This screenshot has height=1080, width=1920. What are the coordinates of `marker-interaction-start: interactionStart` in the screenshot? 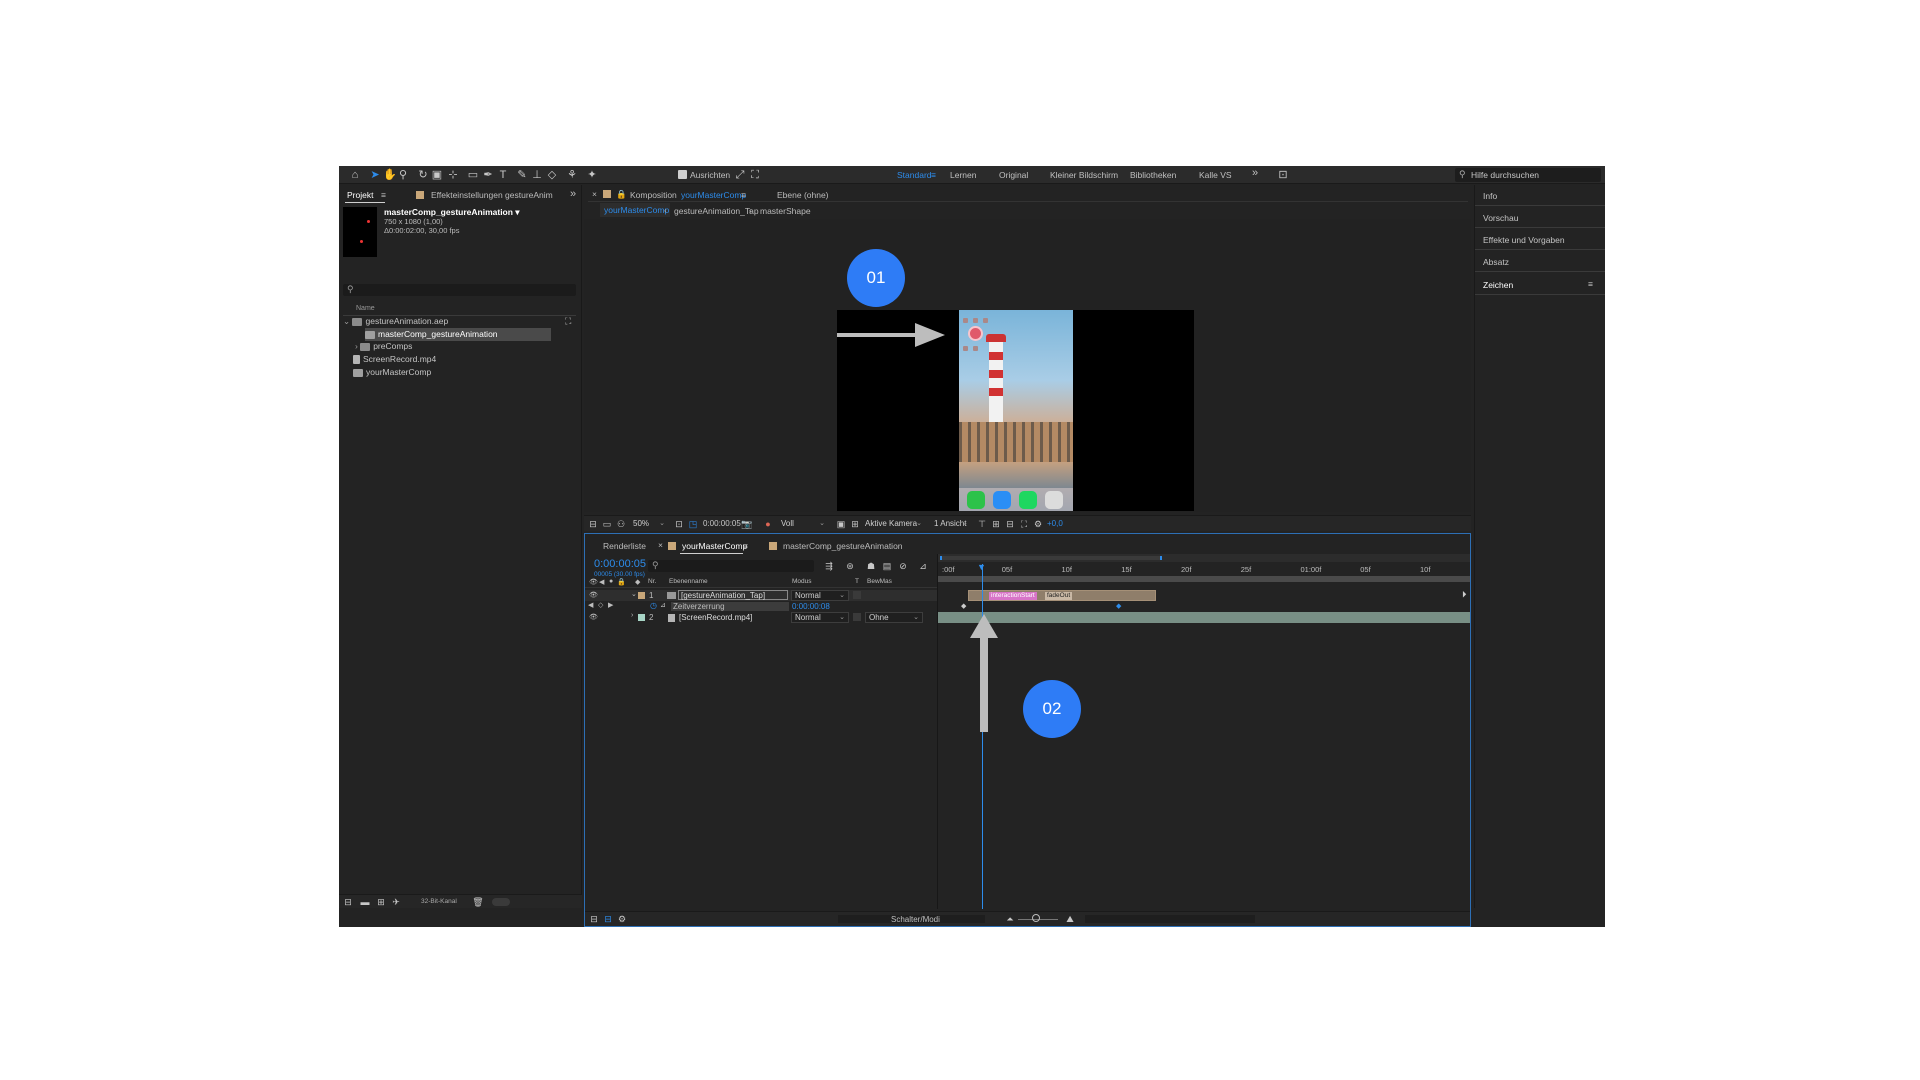 It's located at (1013, 596).